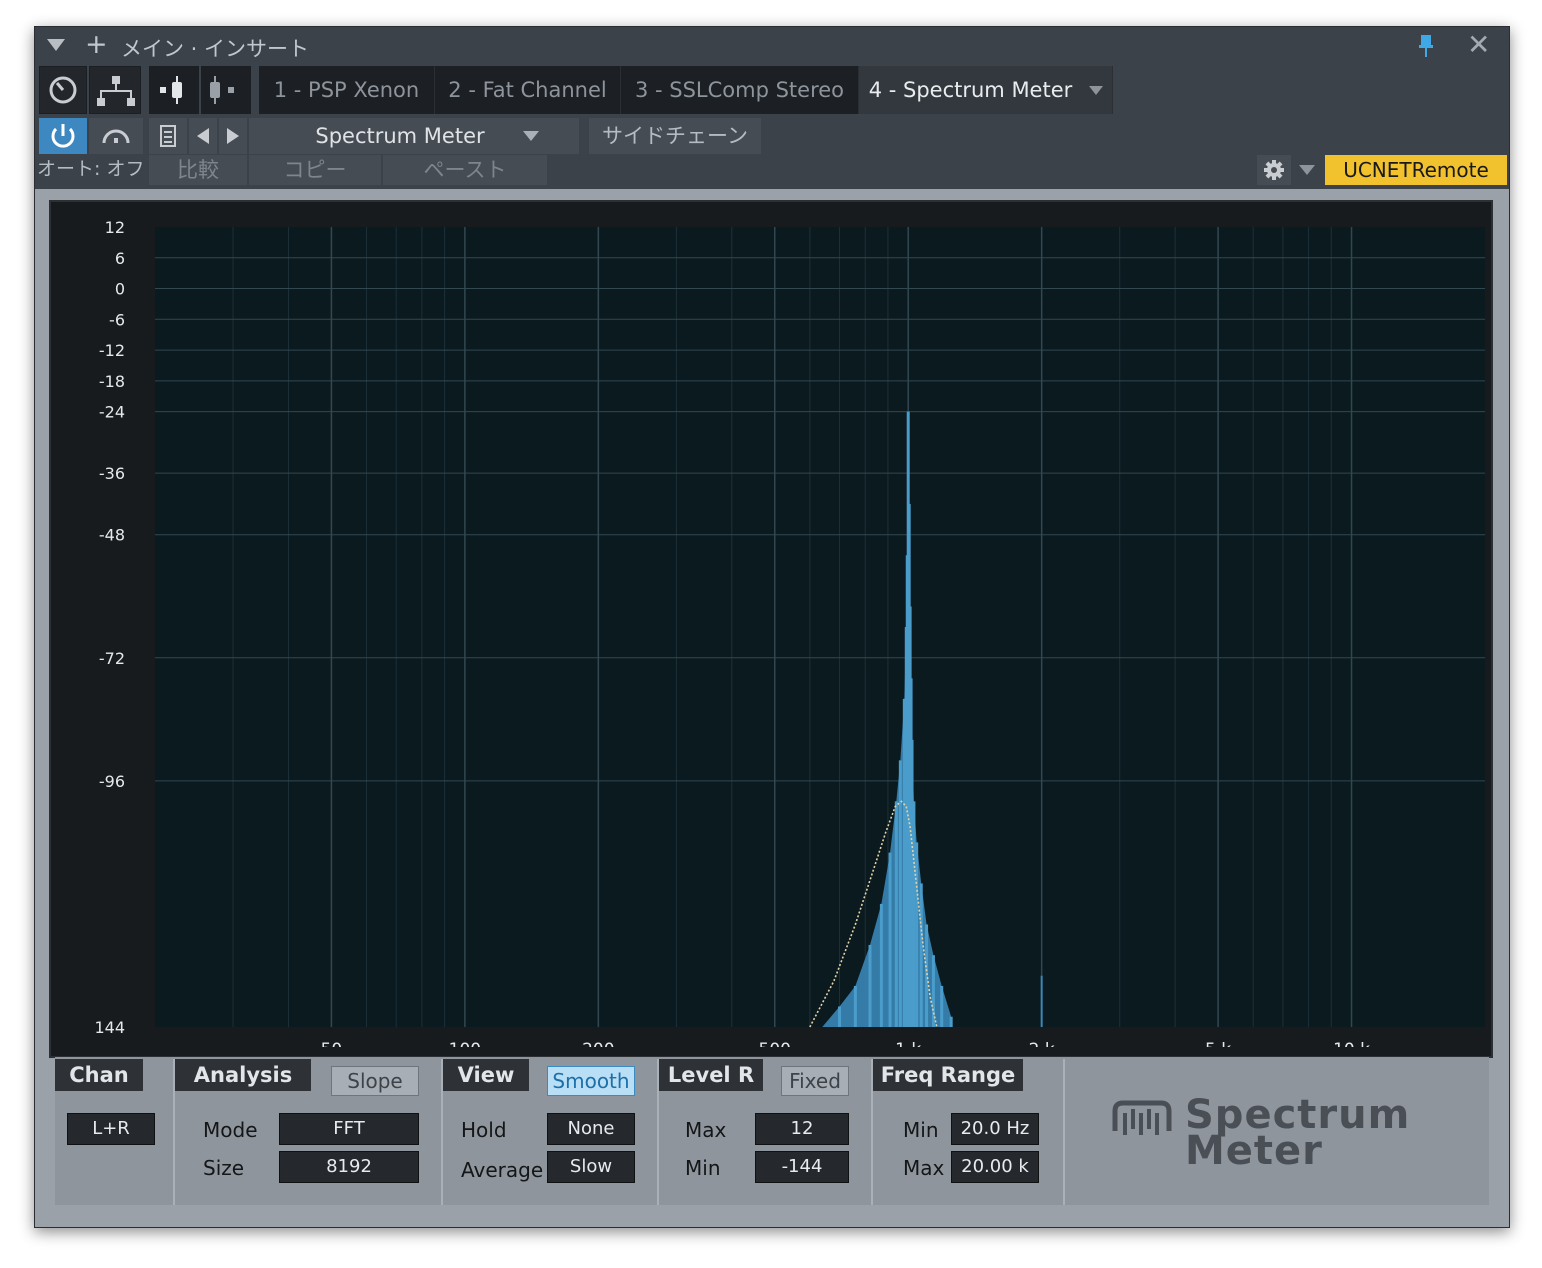  What do you see at coordinates (675, 136) in the screenshot?
I see `sidechain-button: サイドチェーン` at bounding box center [675, 136].